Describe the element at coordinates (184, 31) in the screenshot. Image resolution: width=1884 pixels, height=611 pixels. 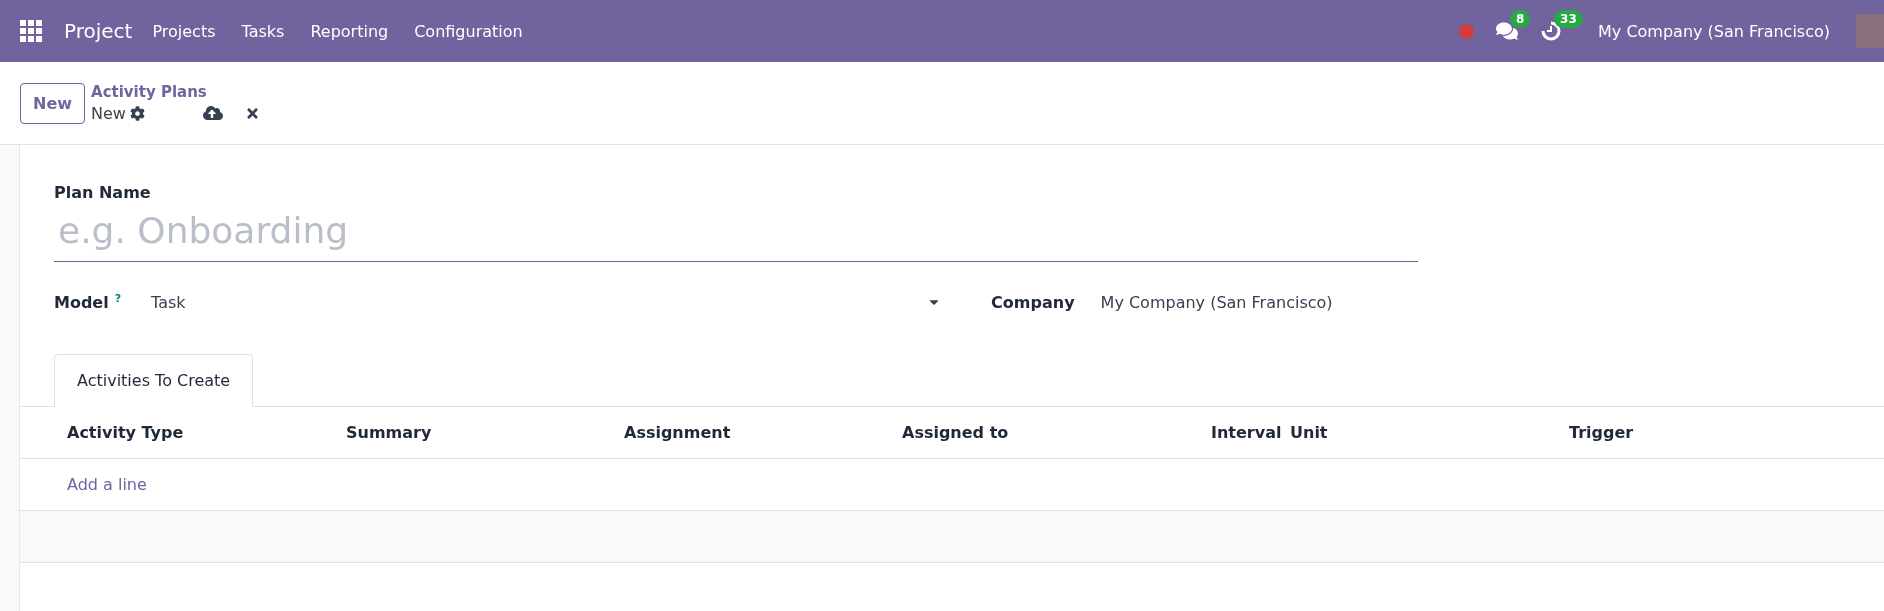
I see `menu-item: Projects` at that location.